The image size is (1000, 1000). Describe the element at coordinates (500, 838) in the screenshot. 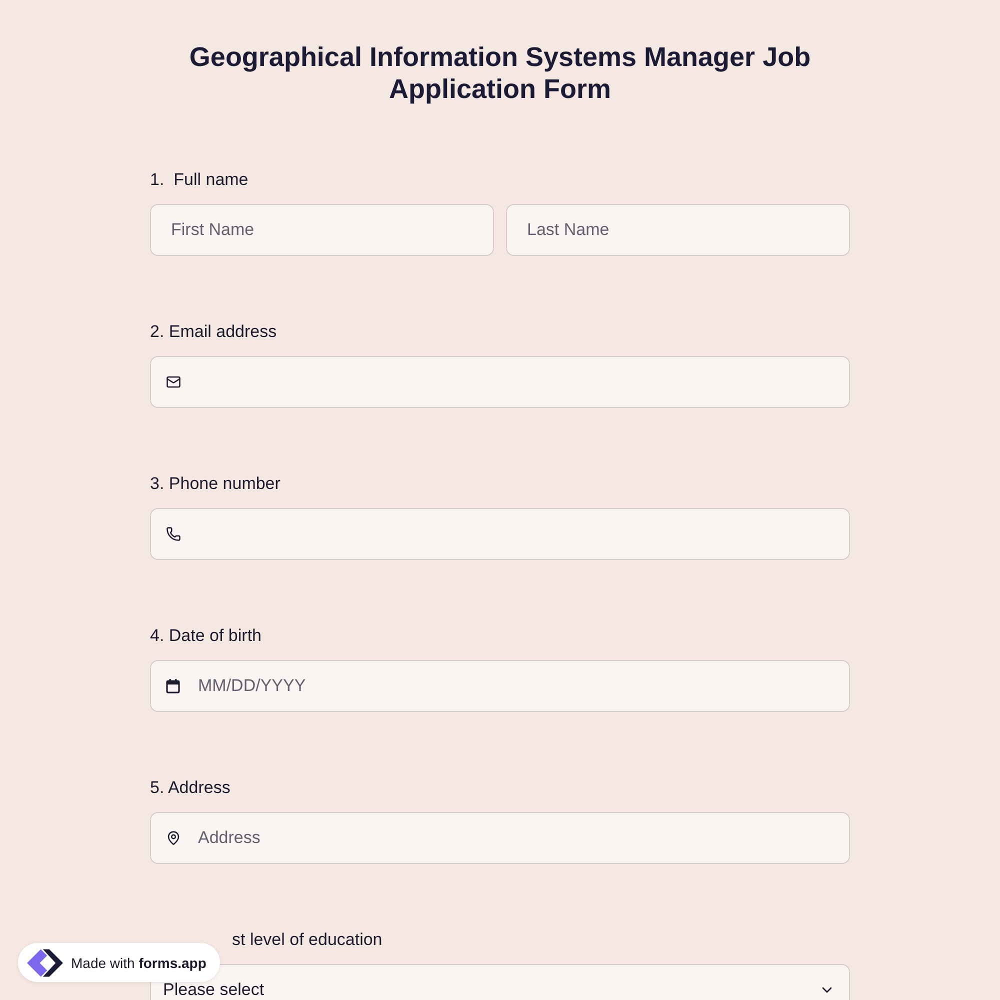

I see `address-field: Address` at that location.